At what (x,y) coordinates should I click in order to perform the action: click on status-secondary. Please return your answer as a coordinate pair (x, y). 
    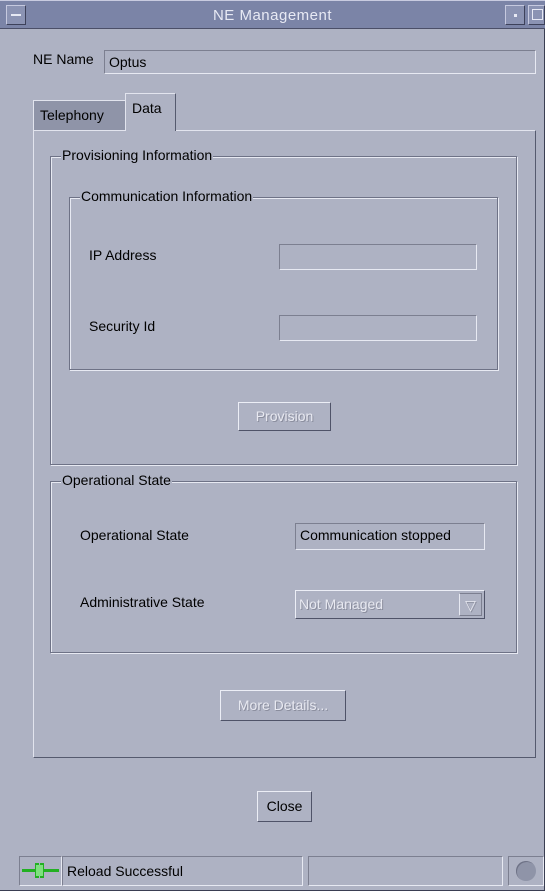
    Looking at the image, I should click on (405, 871).